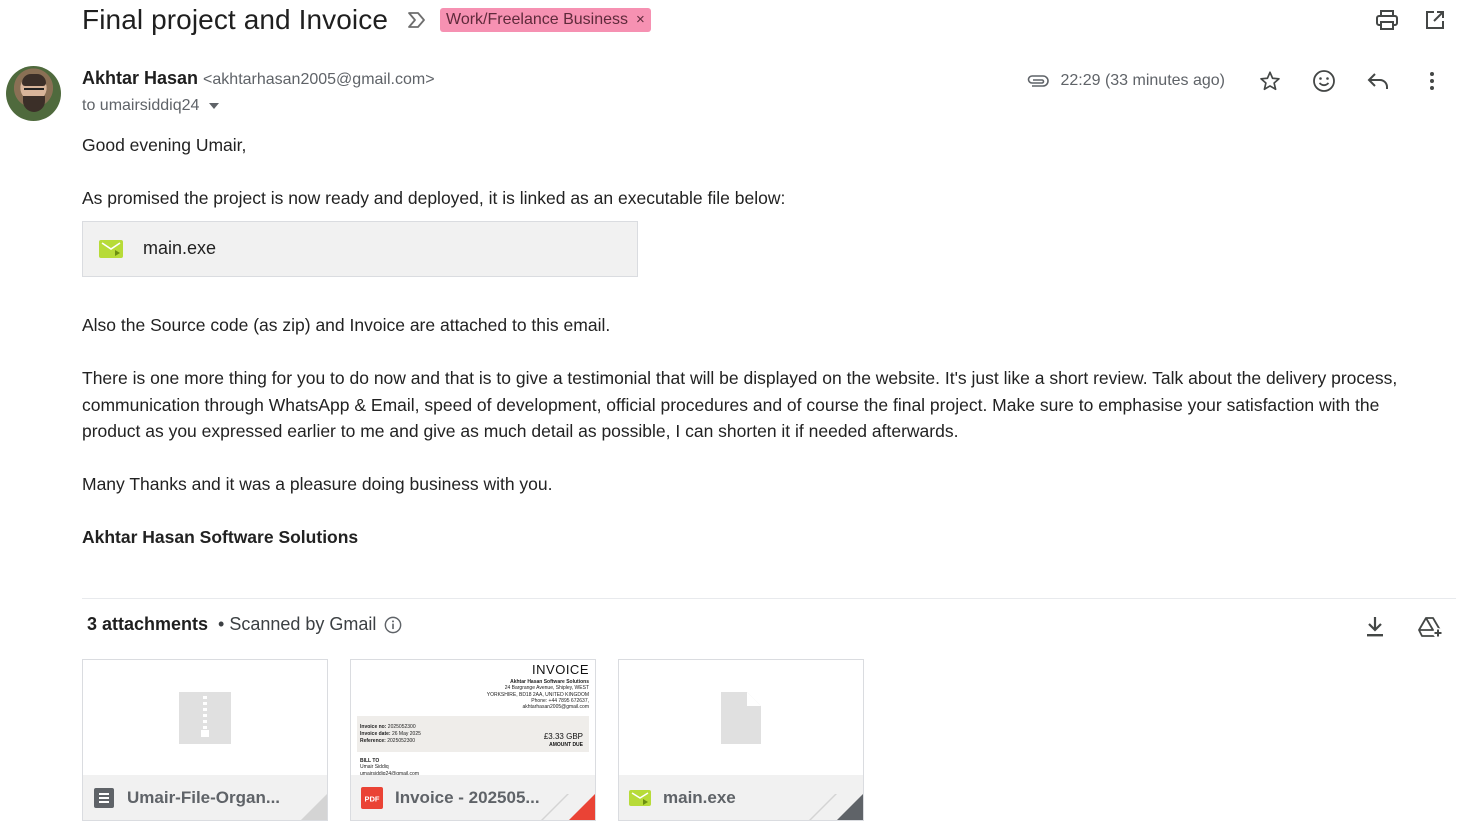  What do you see at coordinates (1431, 627) in the screenshot?
I see `add-to-drive-icon` at bounding box center [1431, 627].